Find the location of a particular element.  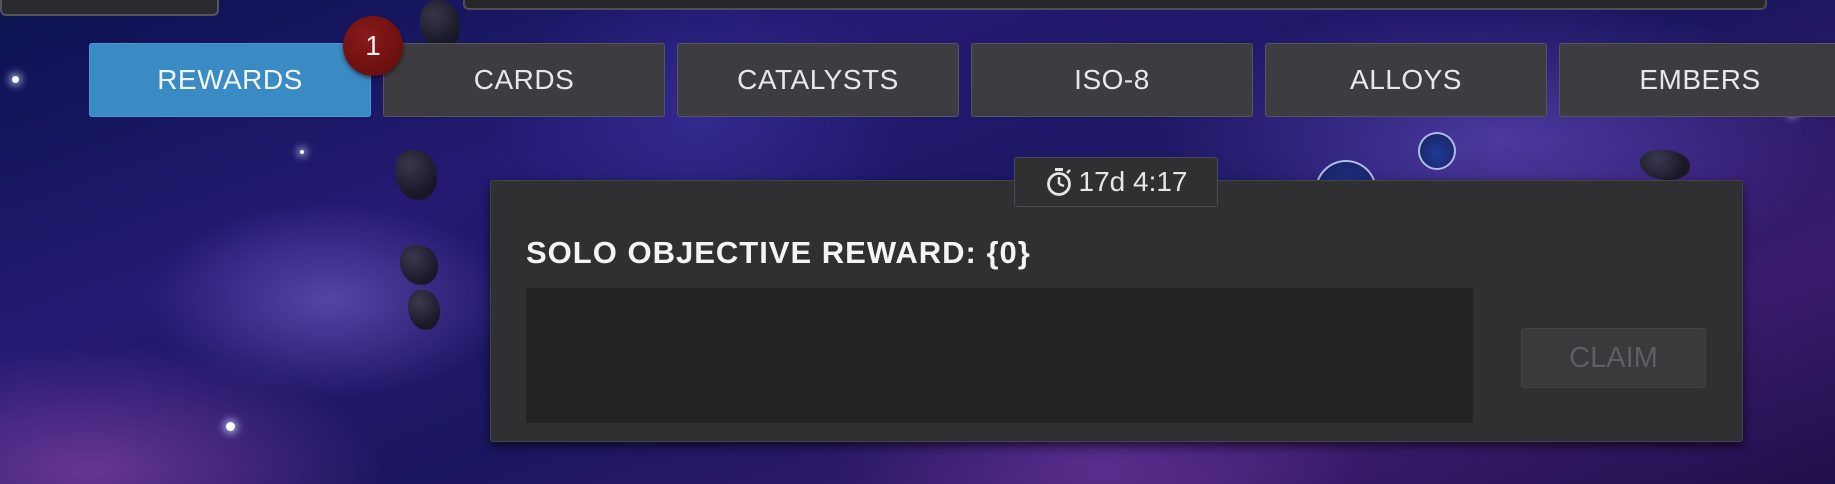

claim-button: CLAIM is located at coordinates (1613, 358).